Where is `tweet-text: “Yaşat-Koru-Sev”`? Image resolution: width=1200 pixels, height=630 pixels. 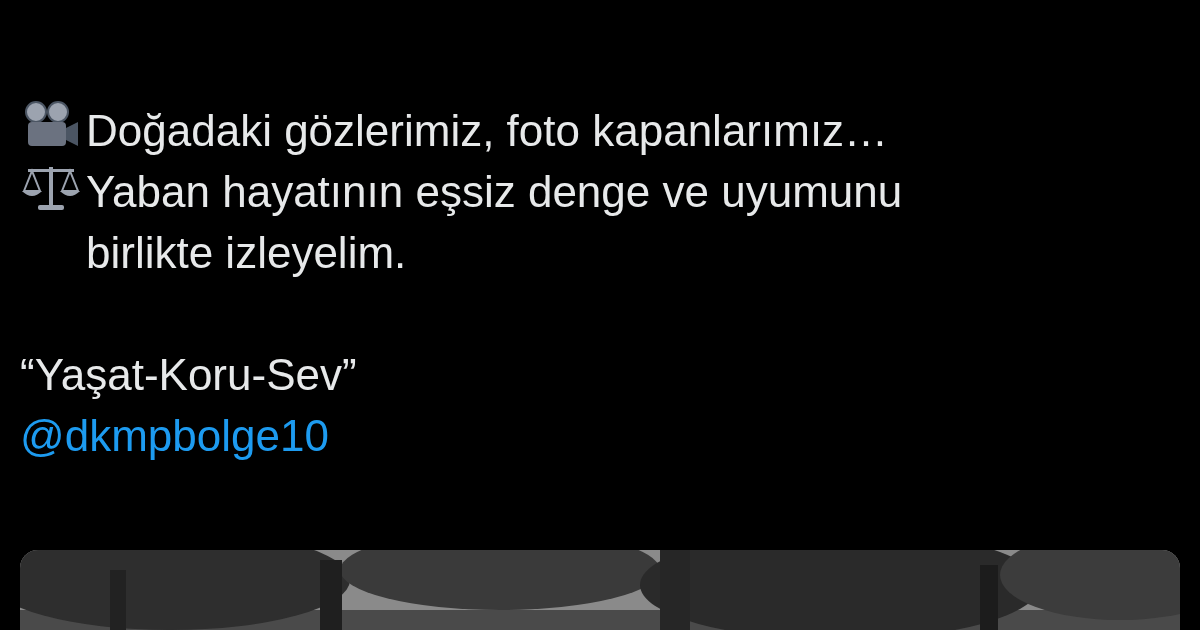
tweet-text: “Yaşat-Koru-Sev” is located at coordinates (188, 375).